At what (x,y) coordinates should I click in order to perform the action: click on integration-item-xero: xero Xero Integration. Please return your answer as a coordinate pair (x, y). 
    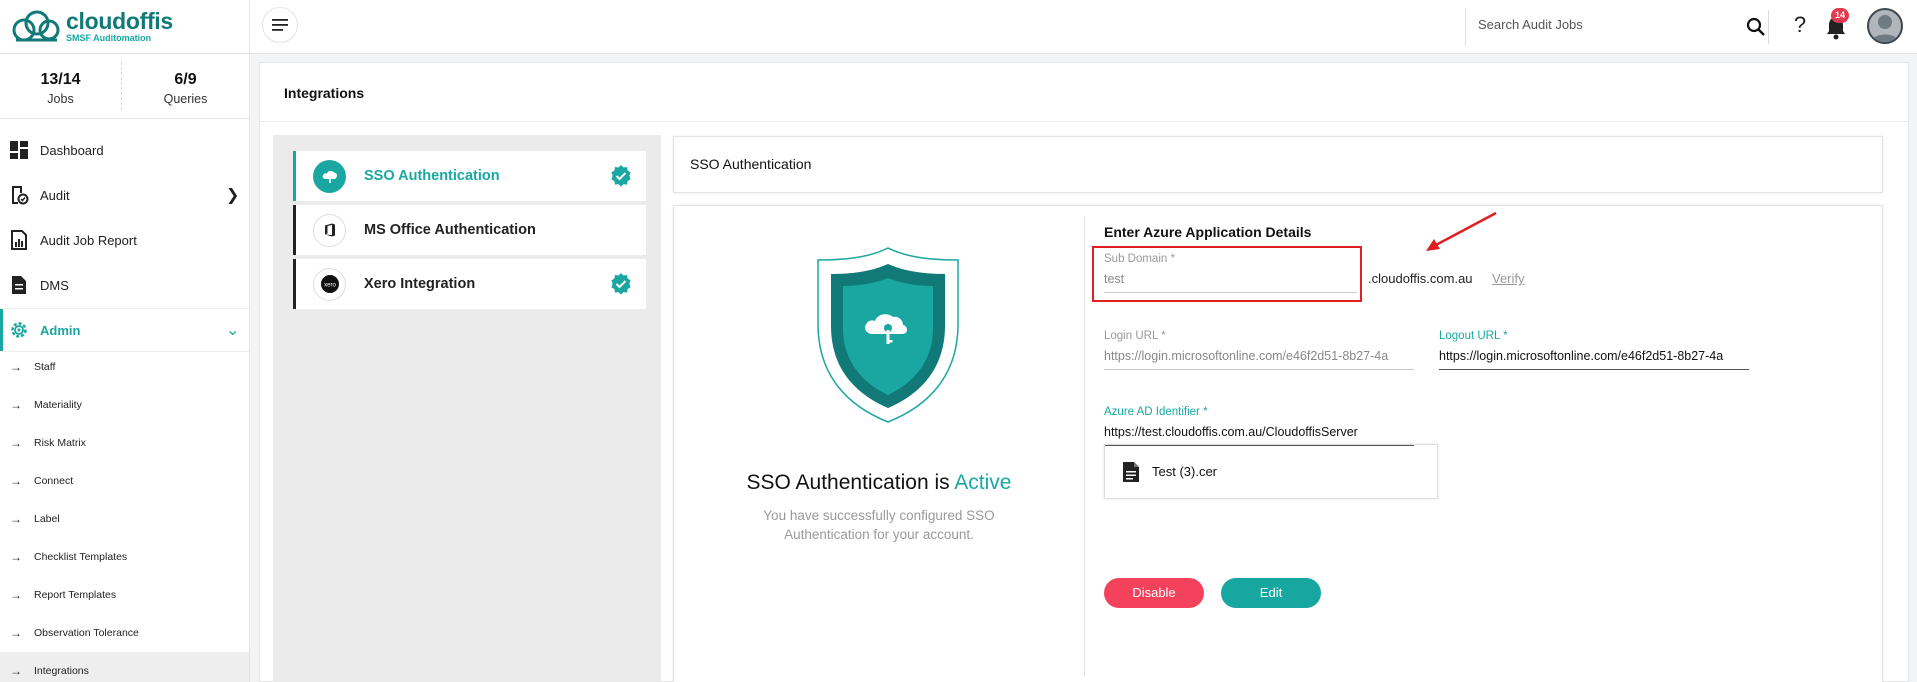
    Looking at the image, I should click on (469, 284).